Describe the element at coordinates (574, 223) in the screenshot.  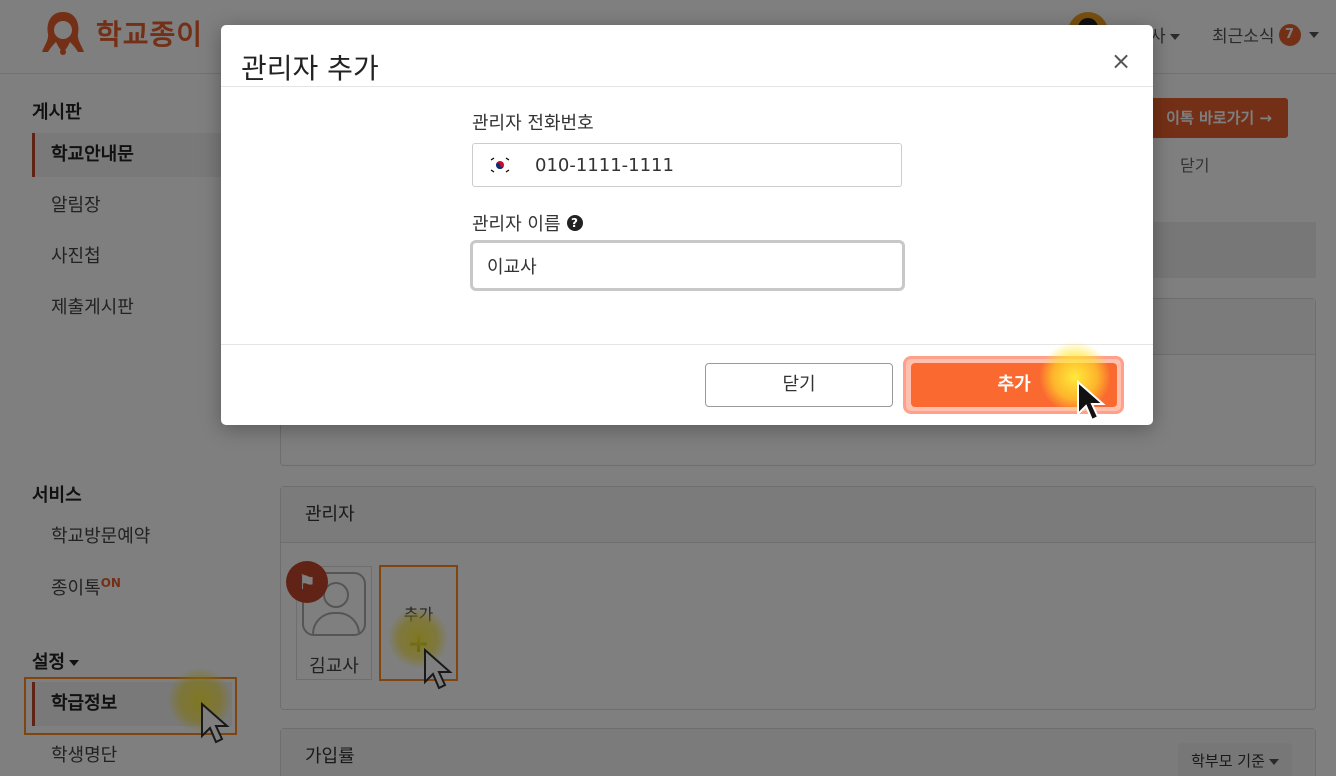
I see `help-icon: ?` at that location.